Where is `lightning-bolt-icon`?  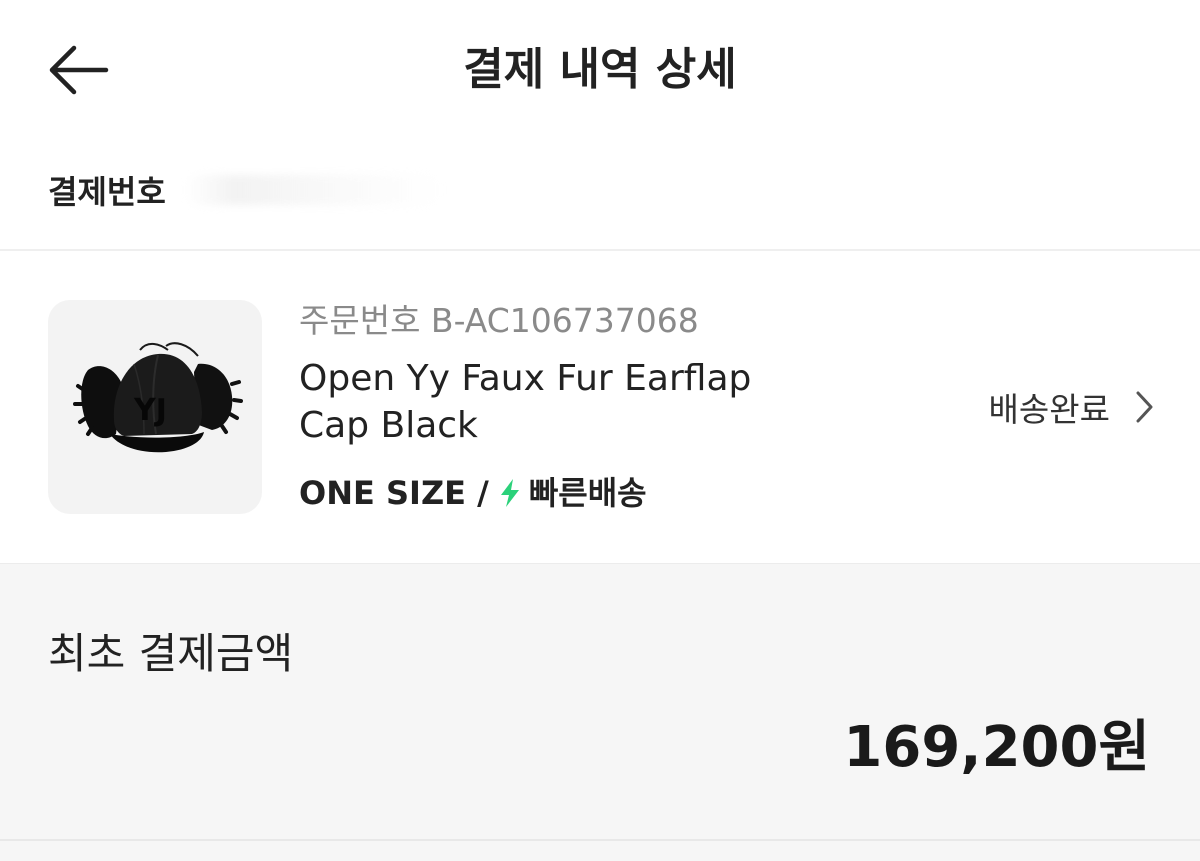 lightning-bolt-icon is located at coordinates (510, 493).